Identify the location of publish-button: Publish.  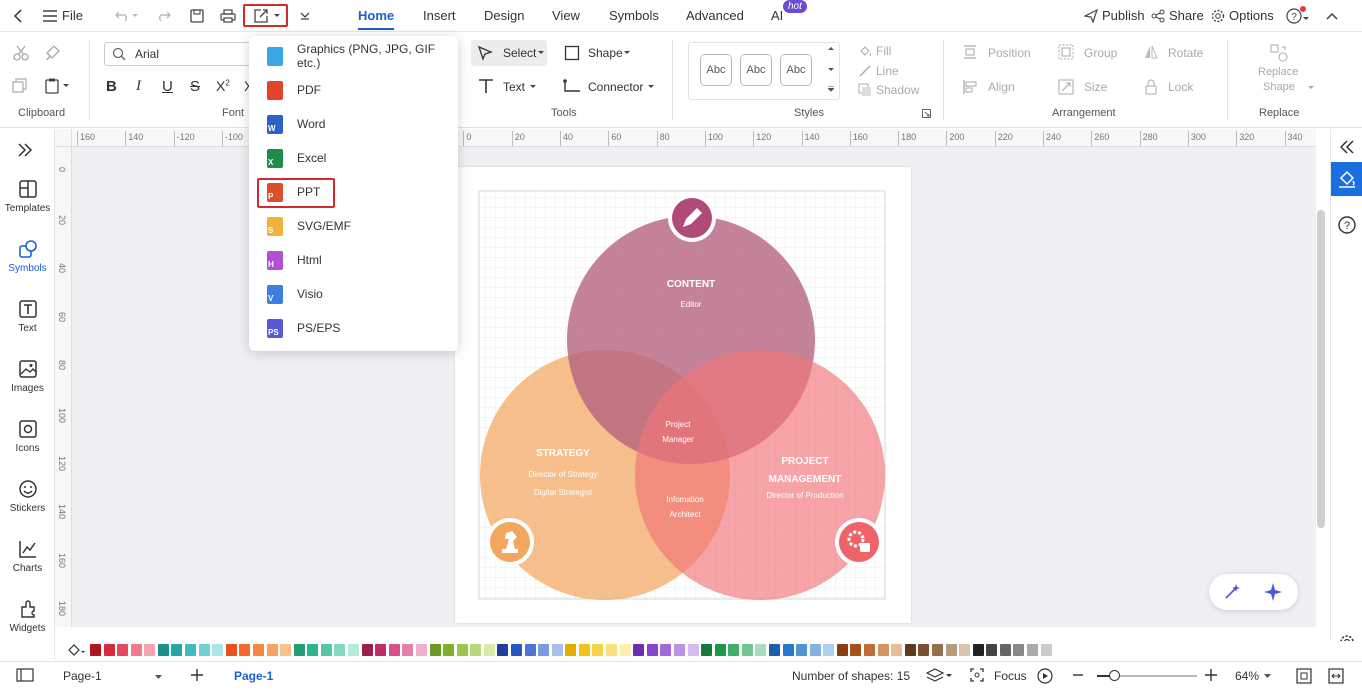
(1114, 15).